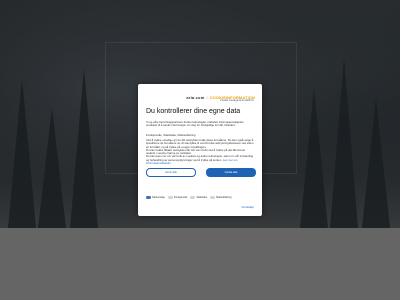  I want to click on logo-subtitle: Cookie management platform, so click(236, 100).